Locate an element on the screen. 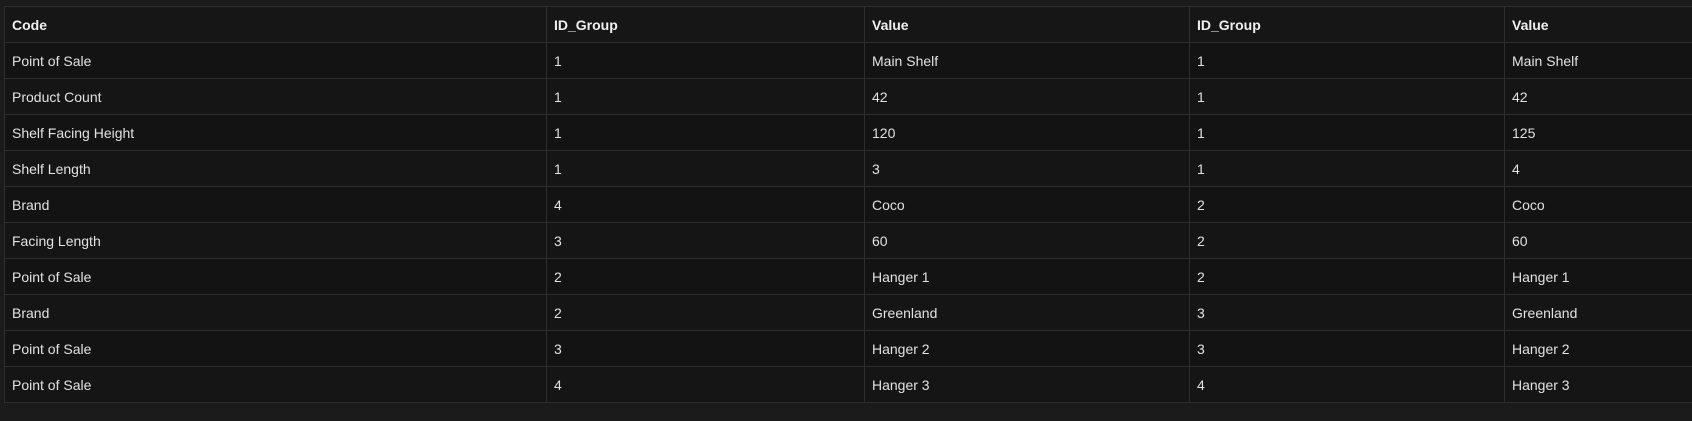 The height and width of the screenshot is (421, 1692). cell-value: Hanger 1 is located at coordinates (1027, 276).